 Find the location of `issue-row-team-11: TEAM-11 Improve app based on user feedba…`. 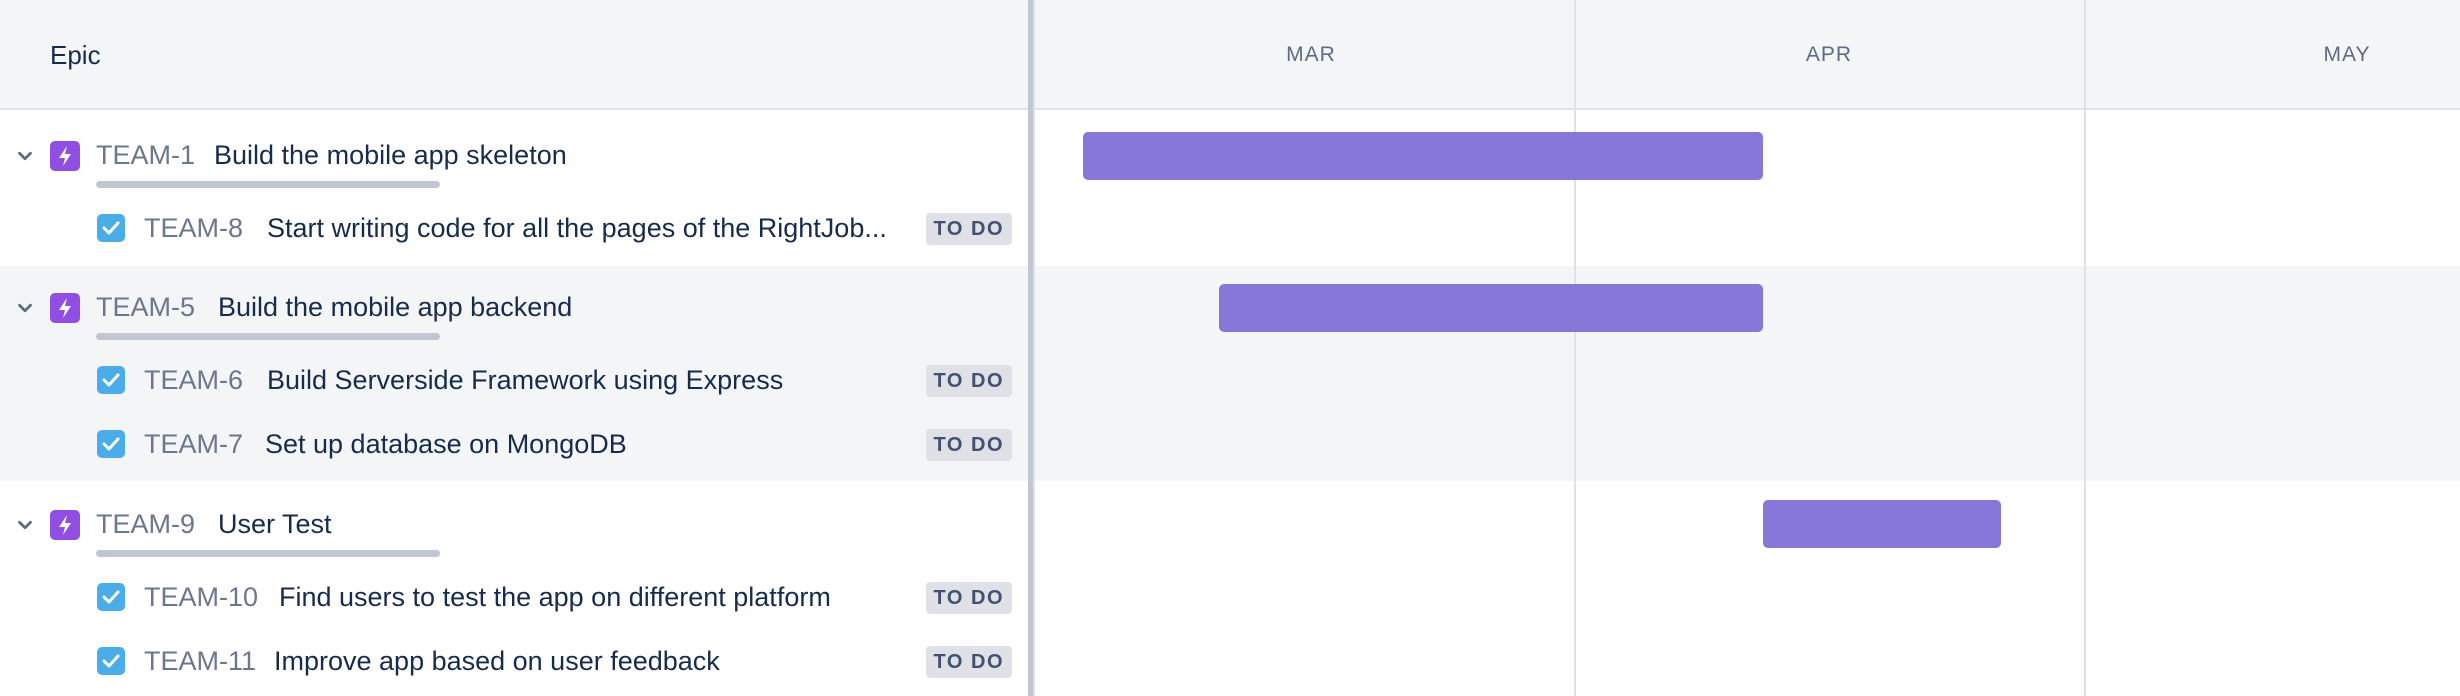

issue-row-team-11: TEAM-11 Improve app based on user feedba… is located at coordinates (514, 661).